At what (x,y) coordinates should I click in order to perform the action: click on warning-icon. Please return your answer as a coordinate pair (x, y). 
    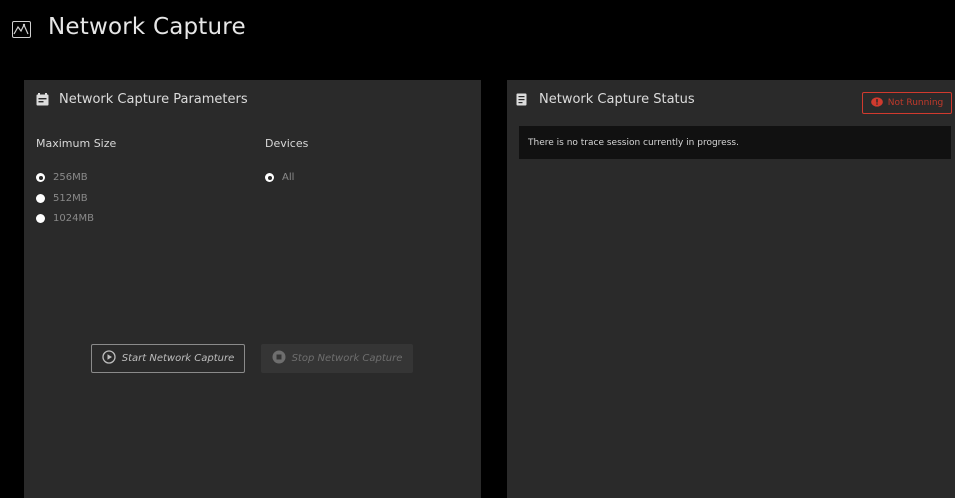
    Looking at the image, I should click on (876, 103).